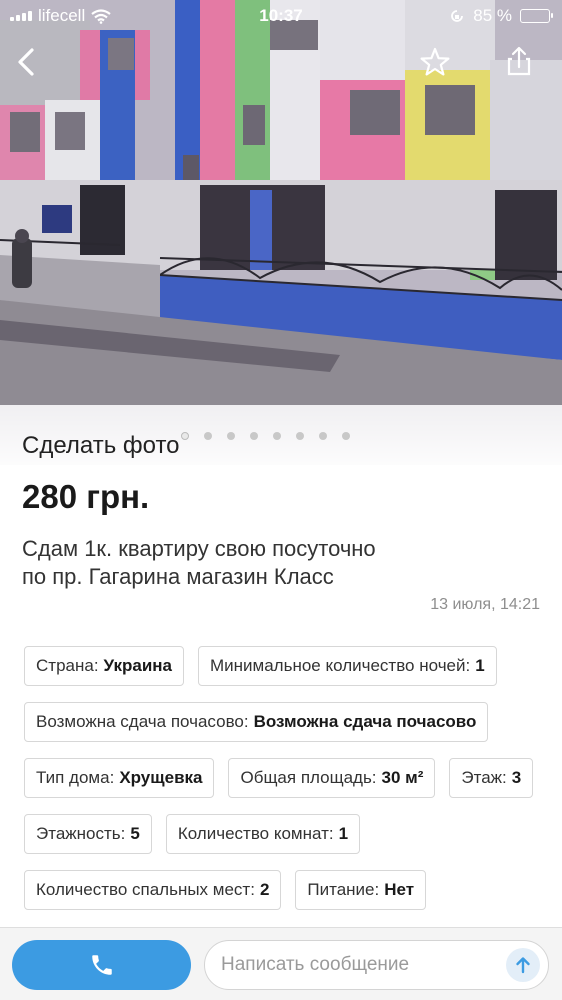  I want to click on param-chip: Возможна сдача почасово, so click(256, 722).